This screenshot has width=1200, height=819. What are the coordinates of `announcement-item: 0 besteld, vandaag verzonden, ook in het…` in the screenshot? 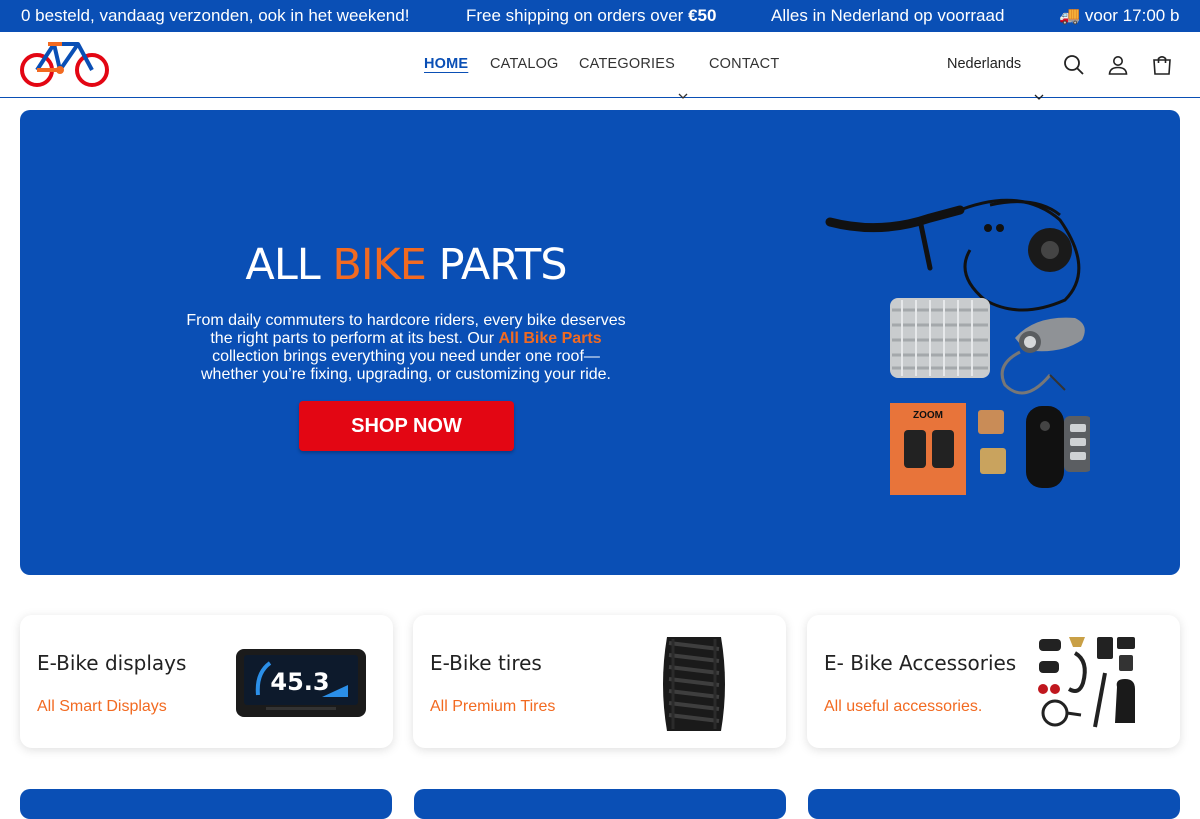 It's located at (215, 15).